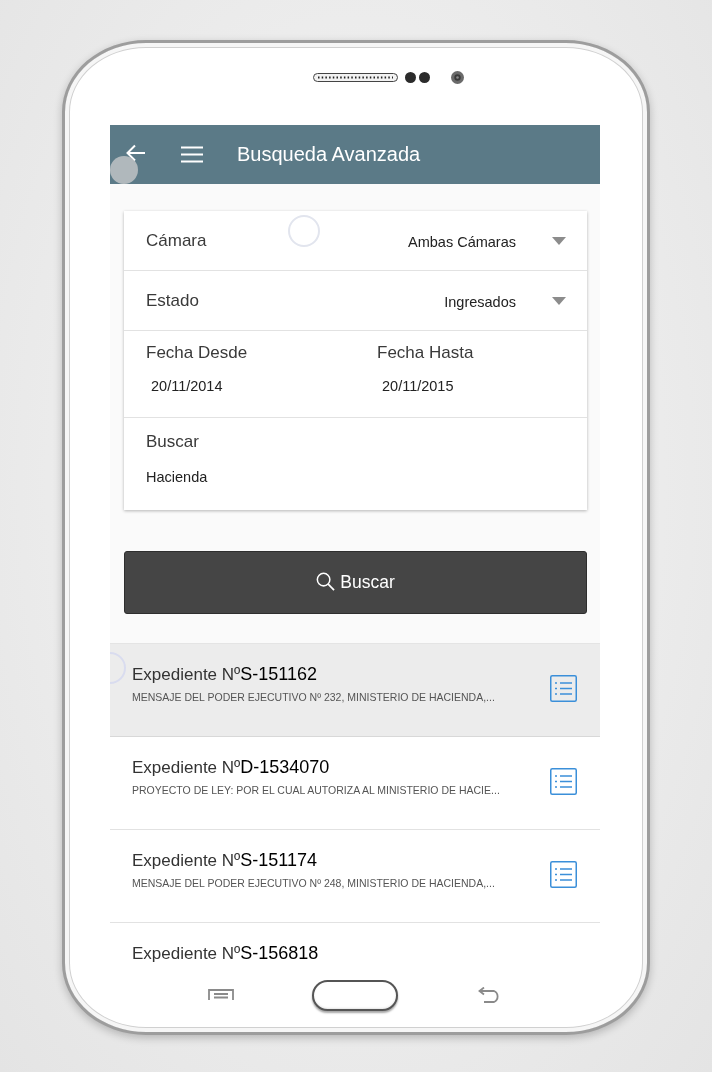 The image size is (712, 1072). Describe the element at coordinates (487, 241) in the screenshot. I see `dropdown: Ambas Cámaras` at that location.